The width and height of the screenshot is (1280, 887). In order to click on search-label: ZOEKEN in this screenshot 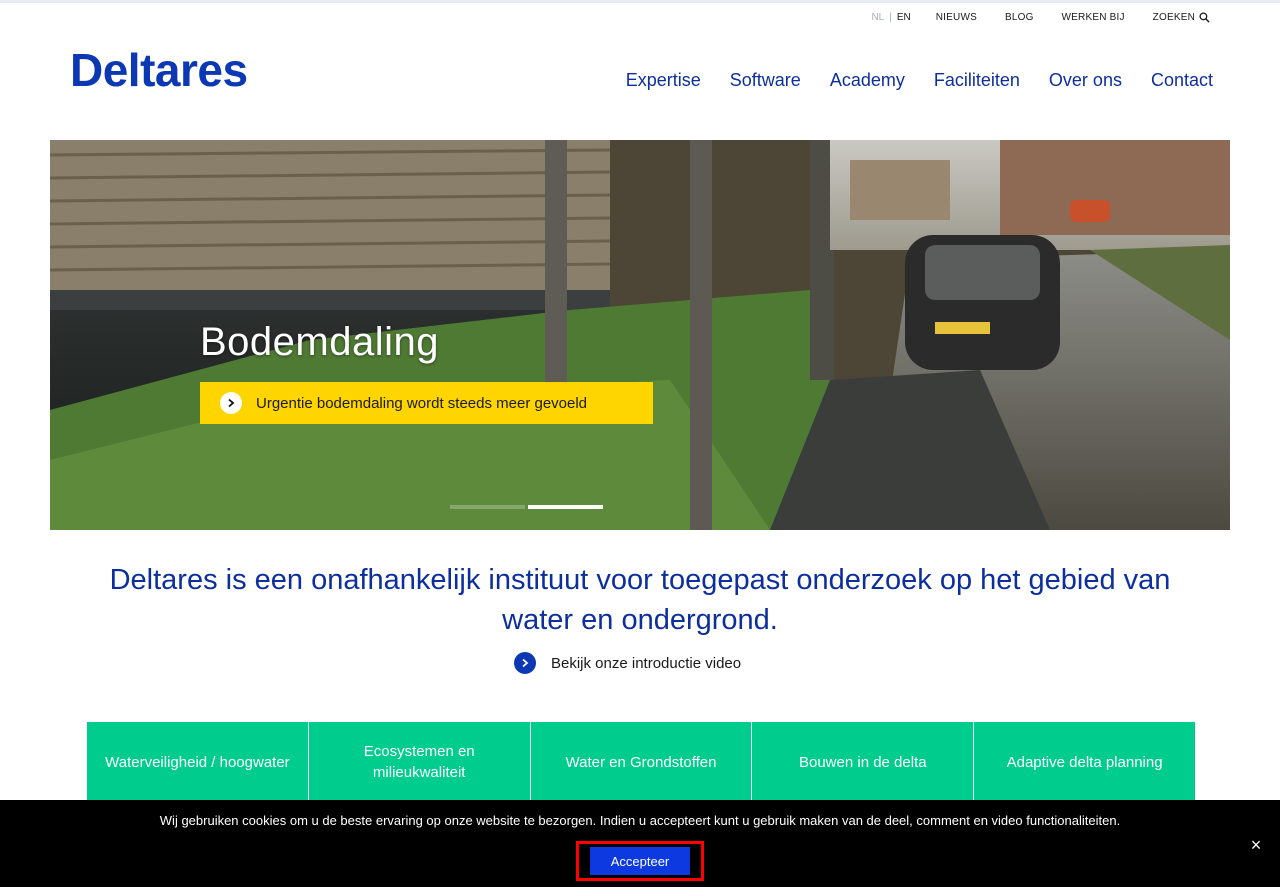, I will do `click(1173, 17)`.